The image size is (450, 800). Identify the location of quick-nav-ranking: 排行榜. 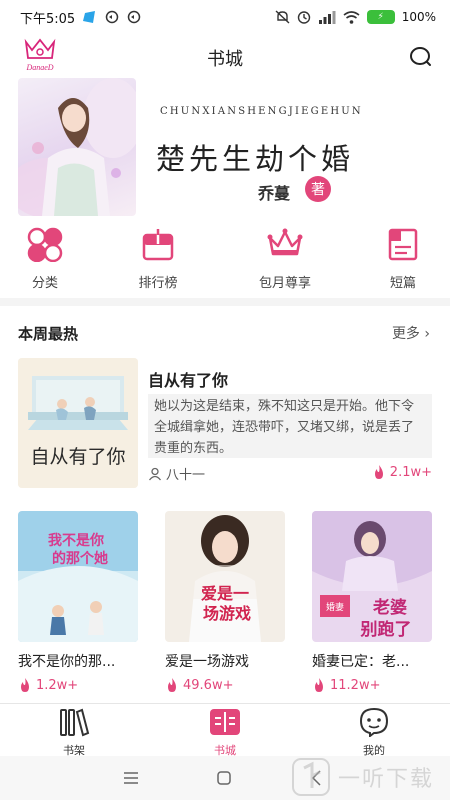
(158, 258).